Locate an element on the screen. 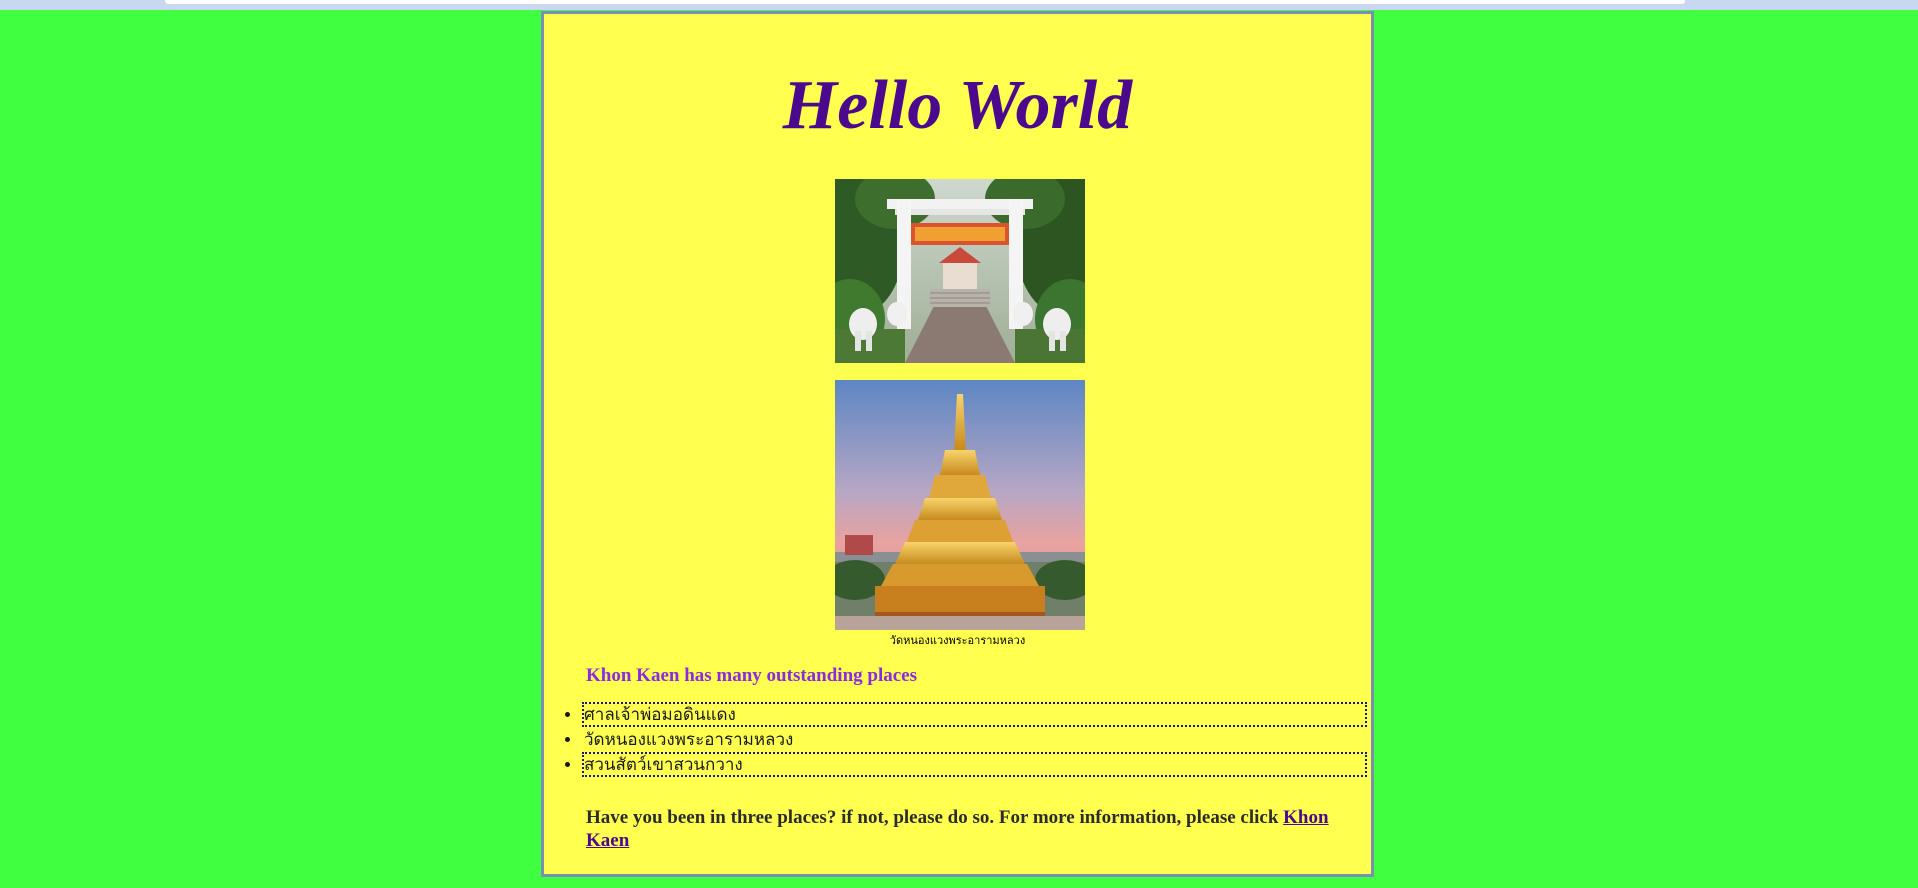  list-item: สวนสัตว์เขาสวนกวาง is located at coordinates (974, 764).